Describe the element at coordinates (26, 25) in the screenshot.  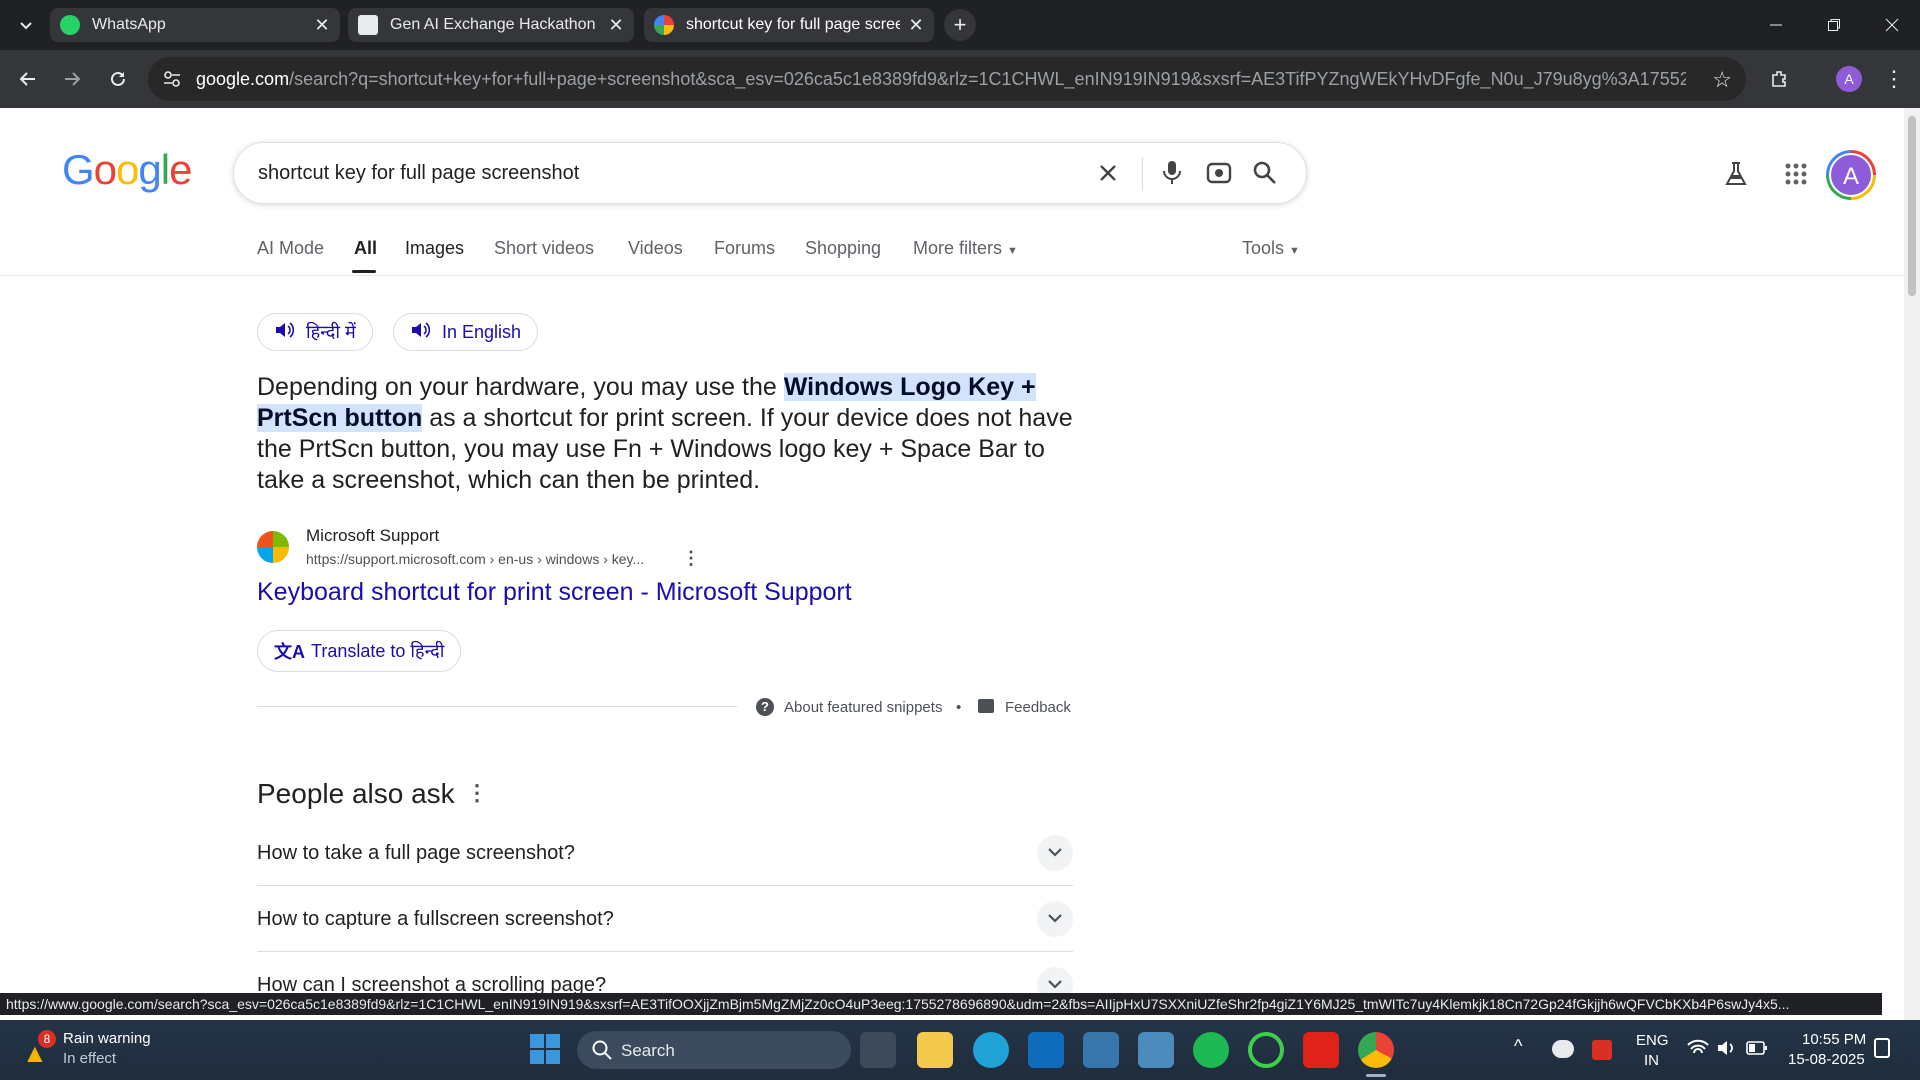
I see `tab-search-chevron-icon` at that location.